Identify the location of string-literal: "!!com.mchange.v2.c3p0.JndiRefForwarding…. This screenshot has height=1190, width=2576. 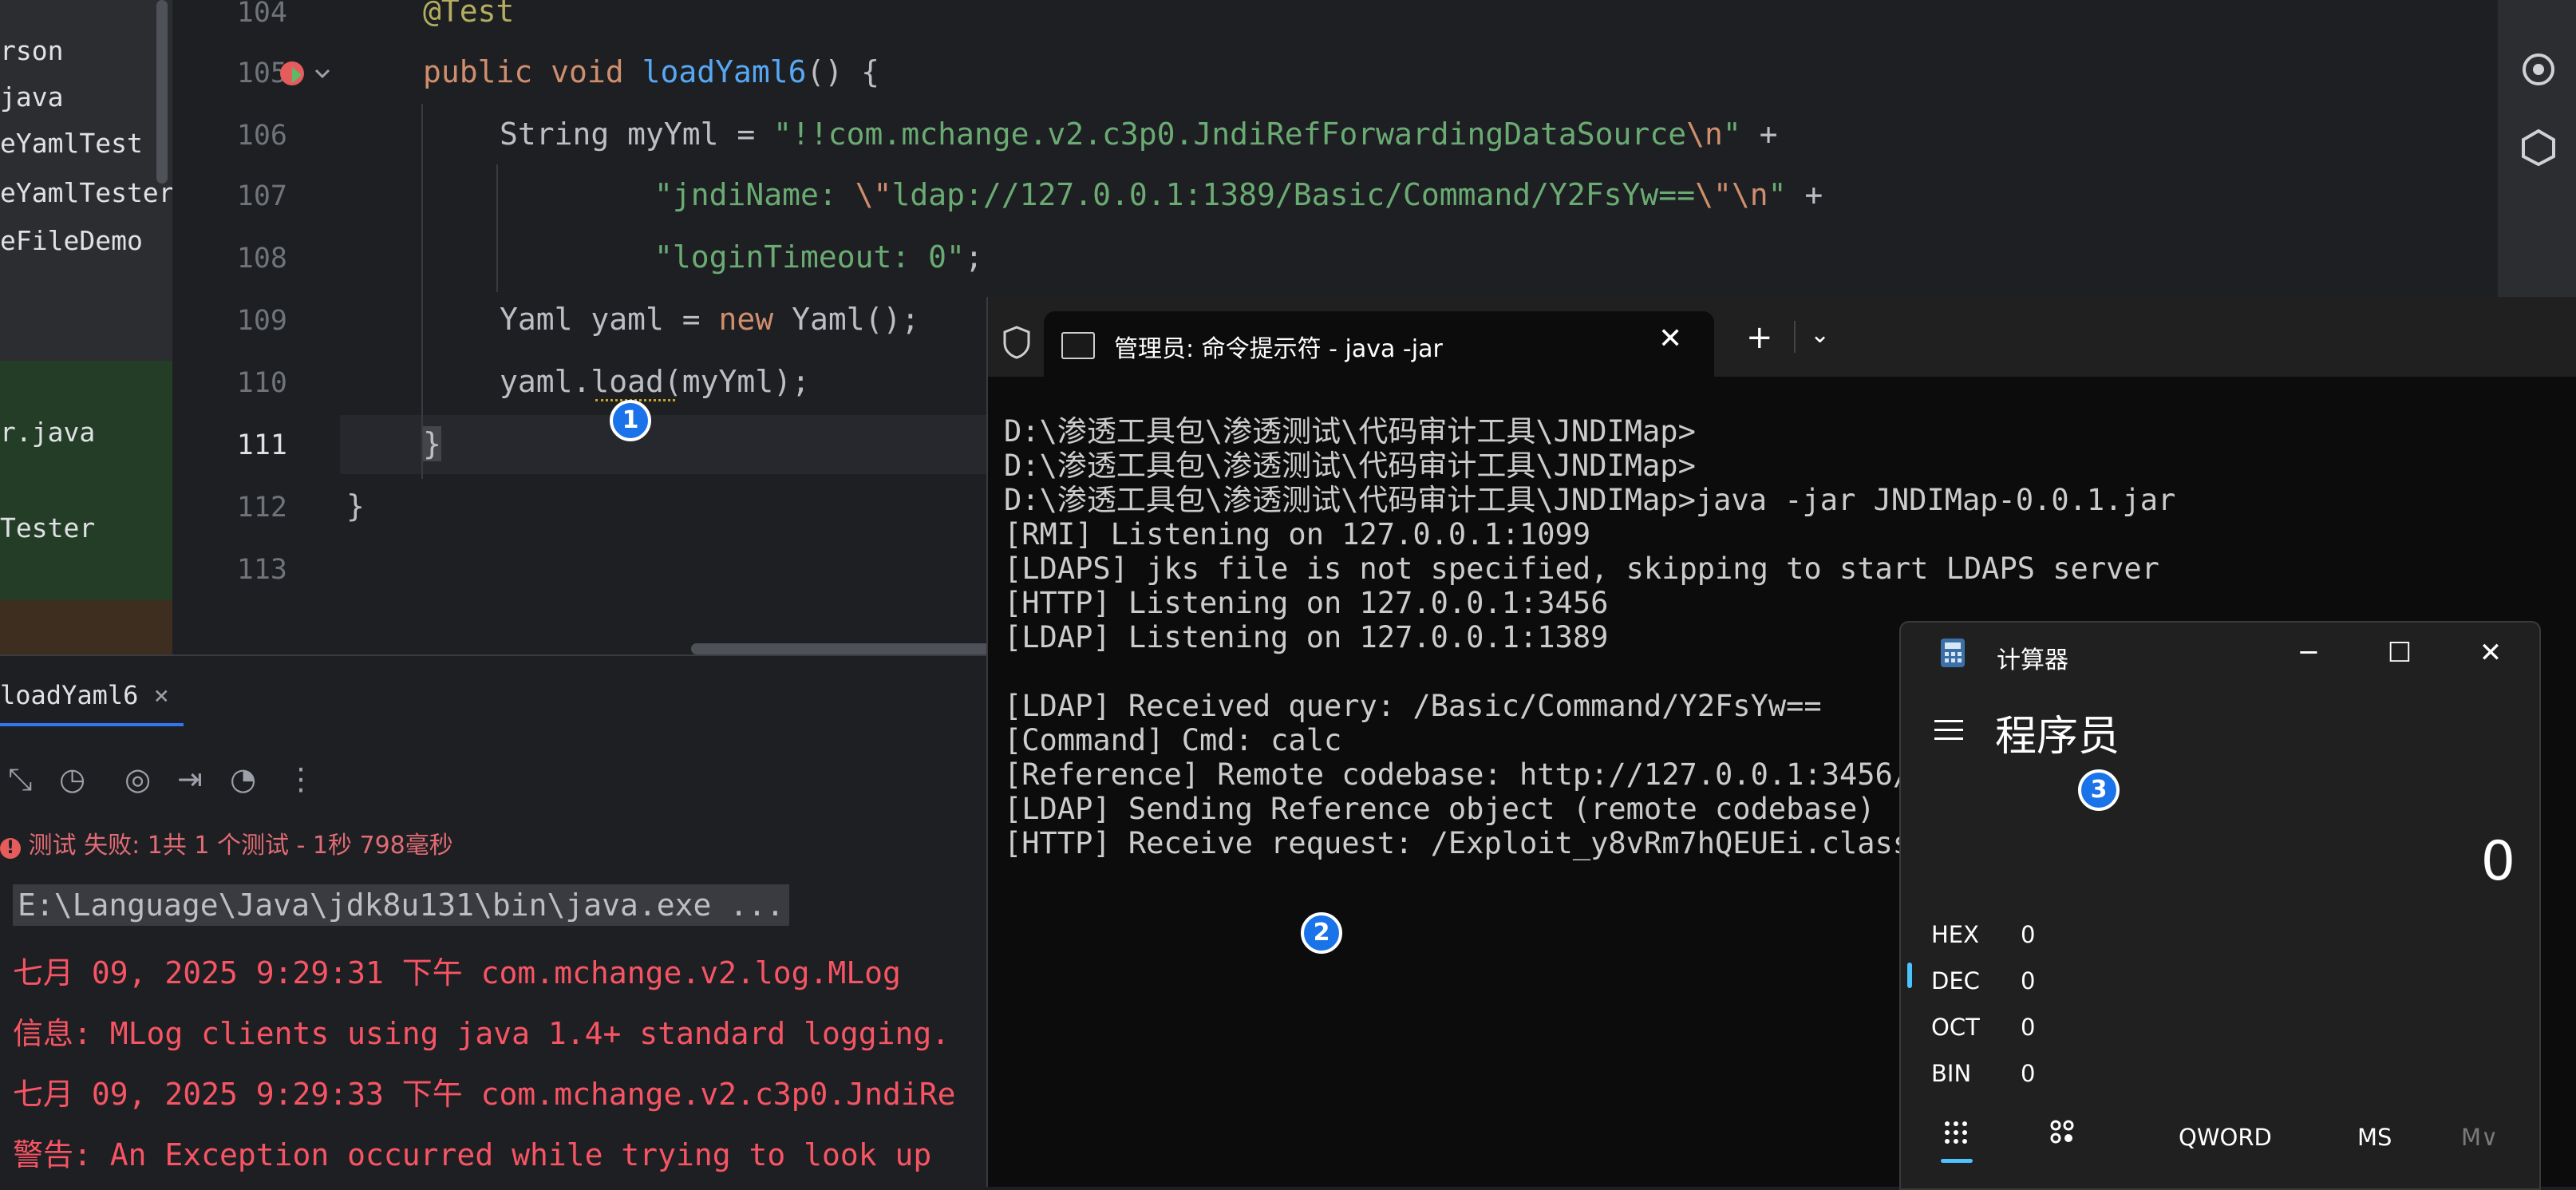
(1230, 134).